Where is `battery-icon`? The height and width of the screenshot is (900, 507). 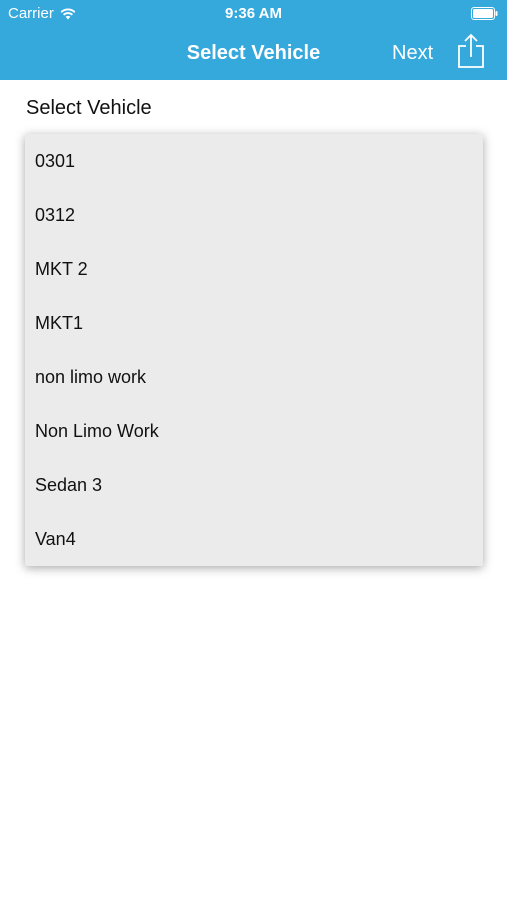
battery-icon is located at coordinates (484, 13).